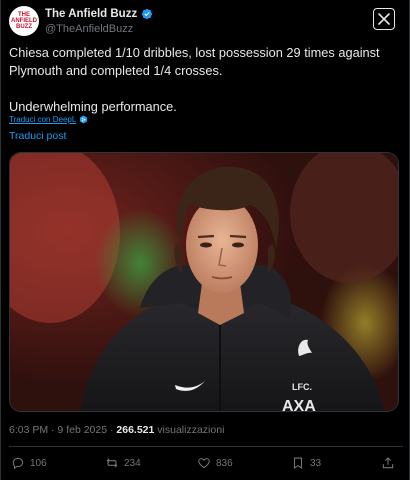 The width and height of the screenshot is (410, 480). What do you see at coordinates (93, 106) in the screenshot?
I see `tweet-text-line: Underwhelming performance.` at bounding box center [93, 106].